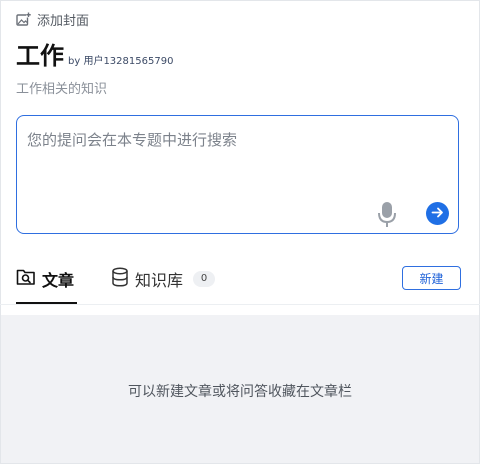  Describe the element at coordinates (58, 280) in the screenshot. I see `tab-articles-label: 文章` at that location.